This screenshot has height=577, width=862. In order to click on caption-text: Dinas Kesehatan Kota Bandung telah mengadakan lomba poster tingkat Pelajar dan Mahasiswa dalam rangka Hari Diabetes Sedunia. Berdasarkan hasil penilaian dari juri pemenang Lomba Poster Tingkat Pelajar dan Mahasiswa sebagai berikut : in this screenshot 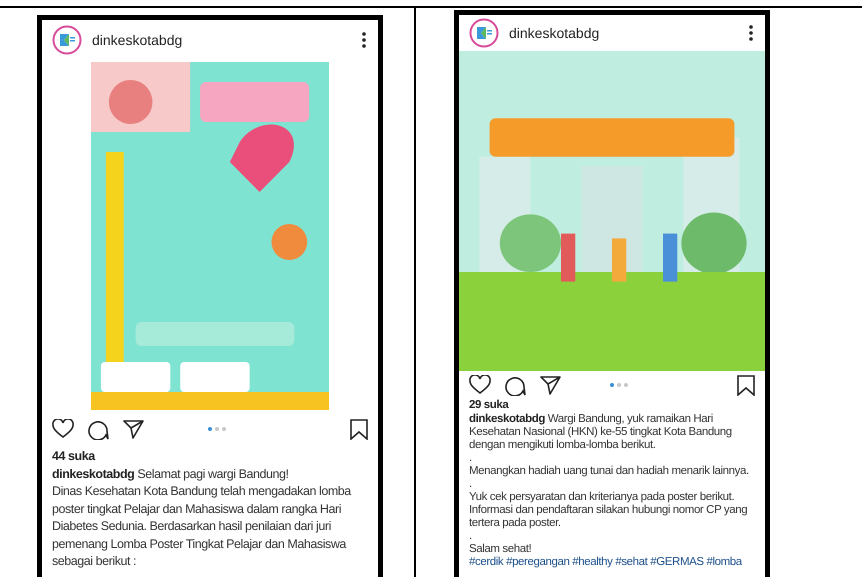, I will do `click(202, 526)`.